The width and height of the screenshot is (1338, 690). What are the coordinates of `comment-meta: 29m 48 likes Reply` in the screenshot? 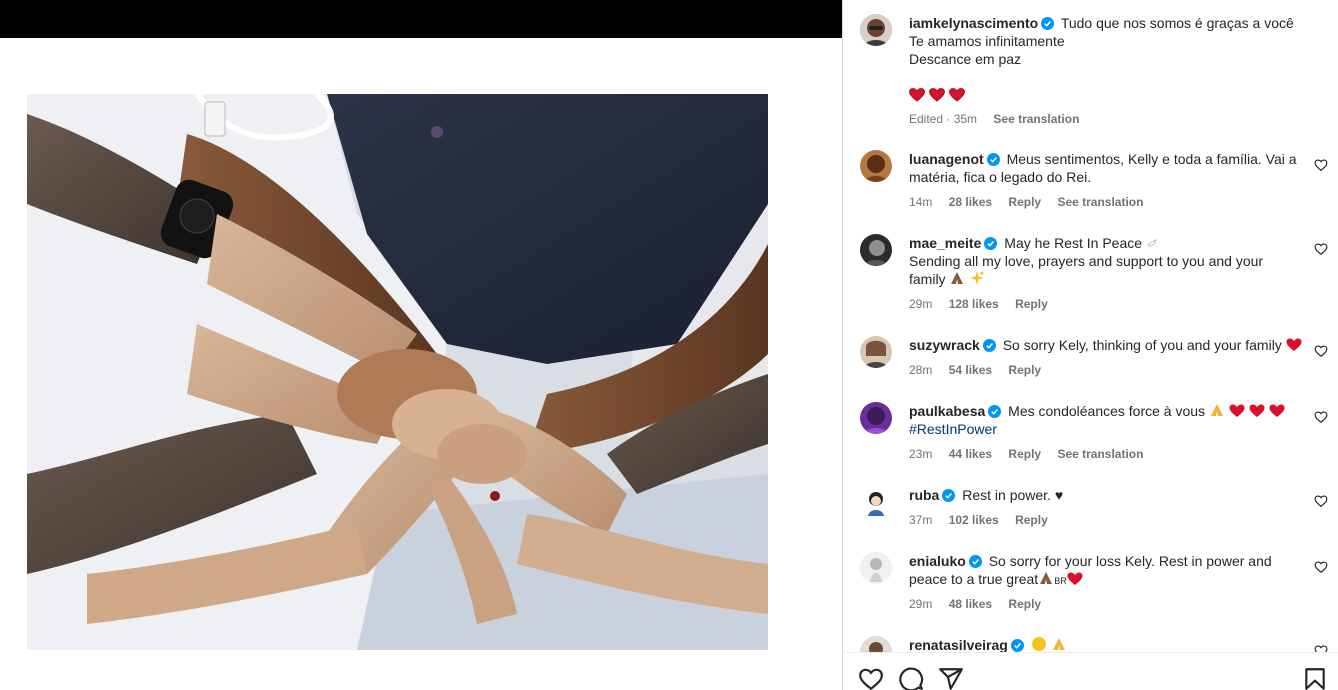 It's located at (981, 604).